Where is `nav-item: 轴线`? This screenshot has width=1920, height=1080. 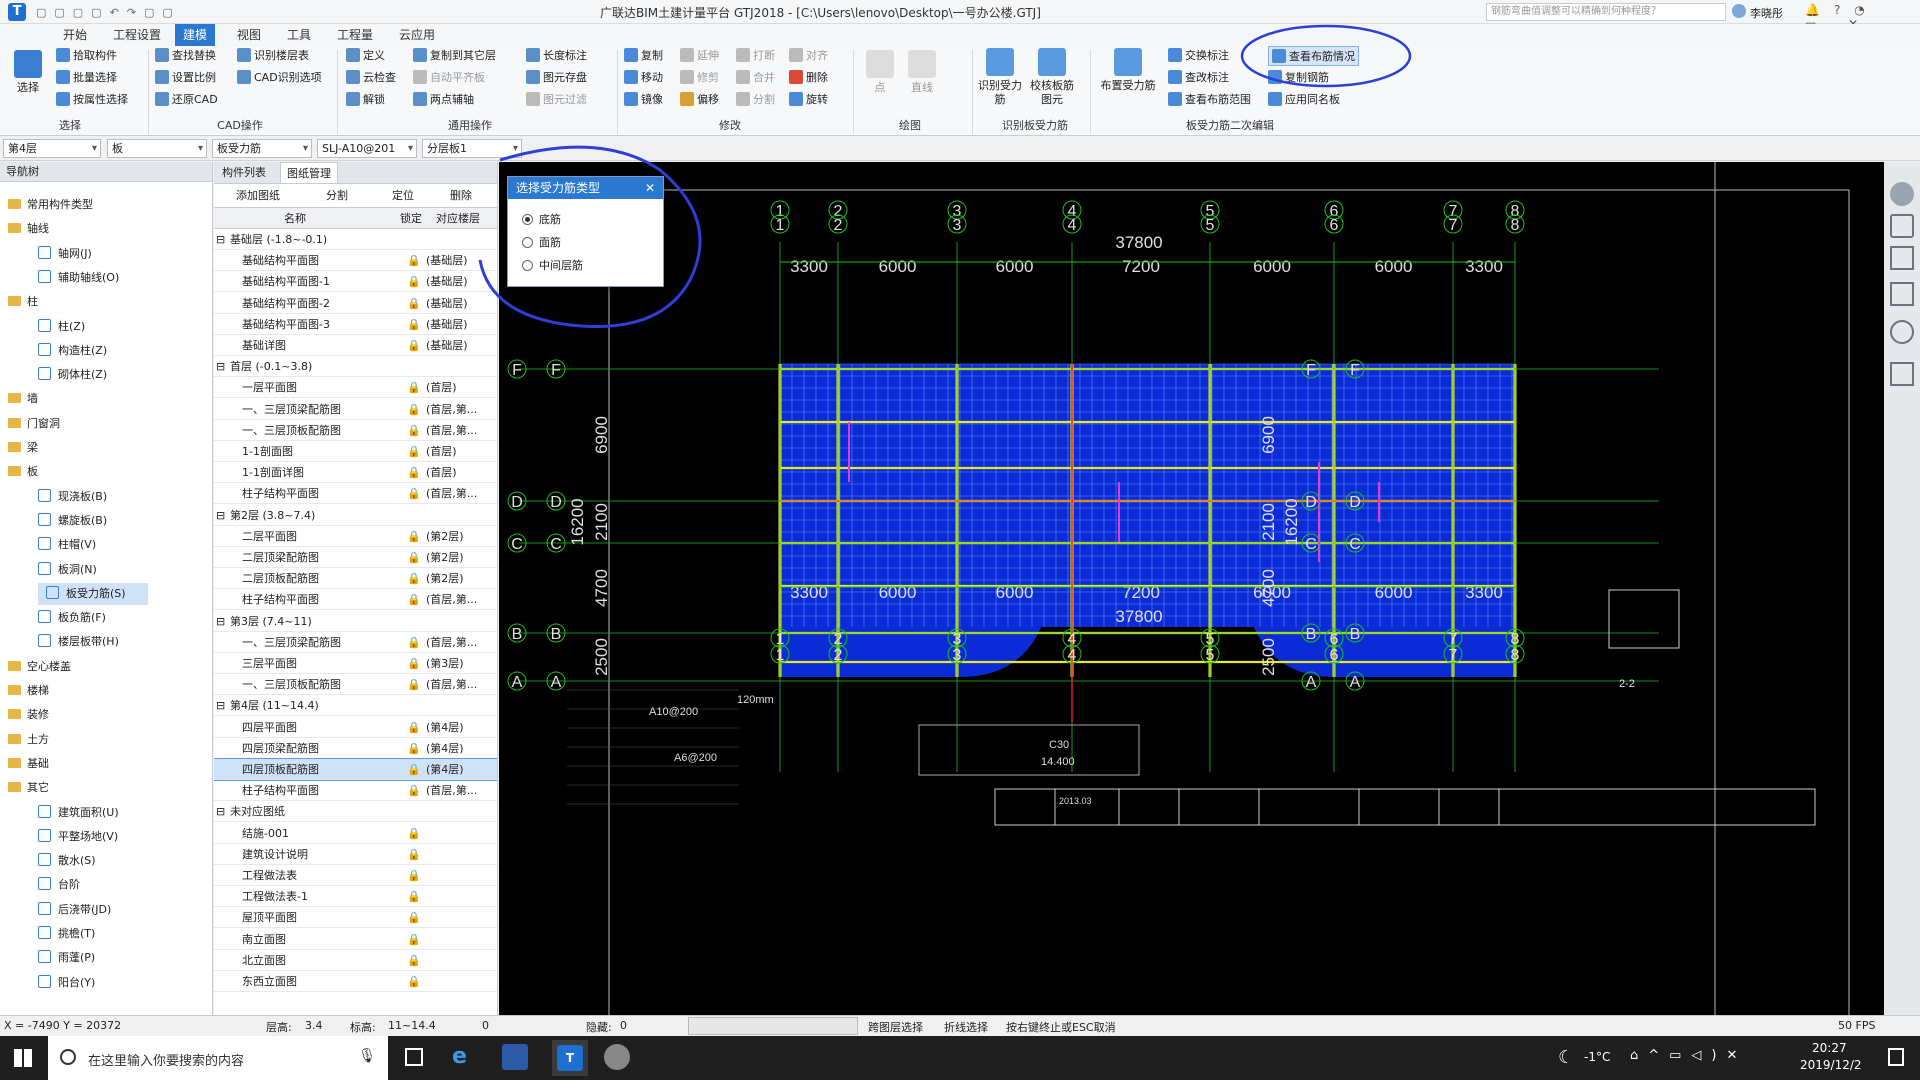 nav-item: 轴线 is located at coordinates (24, 229).